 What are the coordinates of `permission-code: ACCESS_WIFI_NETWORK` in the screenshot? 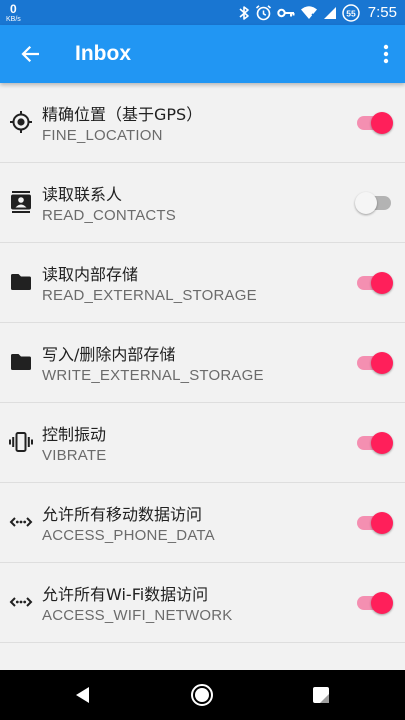 It's located at (137, 615).